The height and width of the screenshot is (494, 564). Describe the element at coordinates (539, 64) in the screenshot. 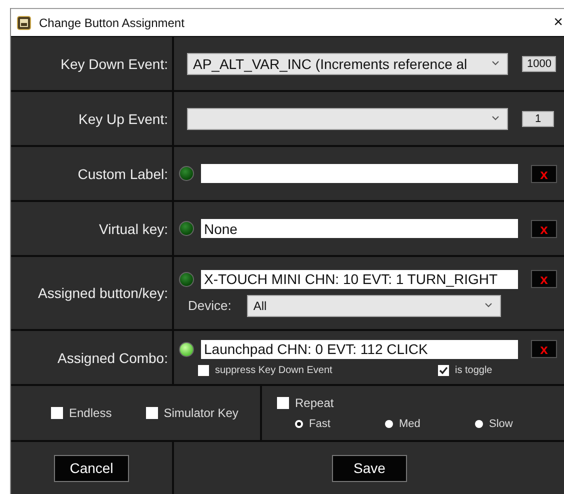

I see `number-field: 1000` at that location.